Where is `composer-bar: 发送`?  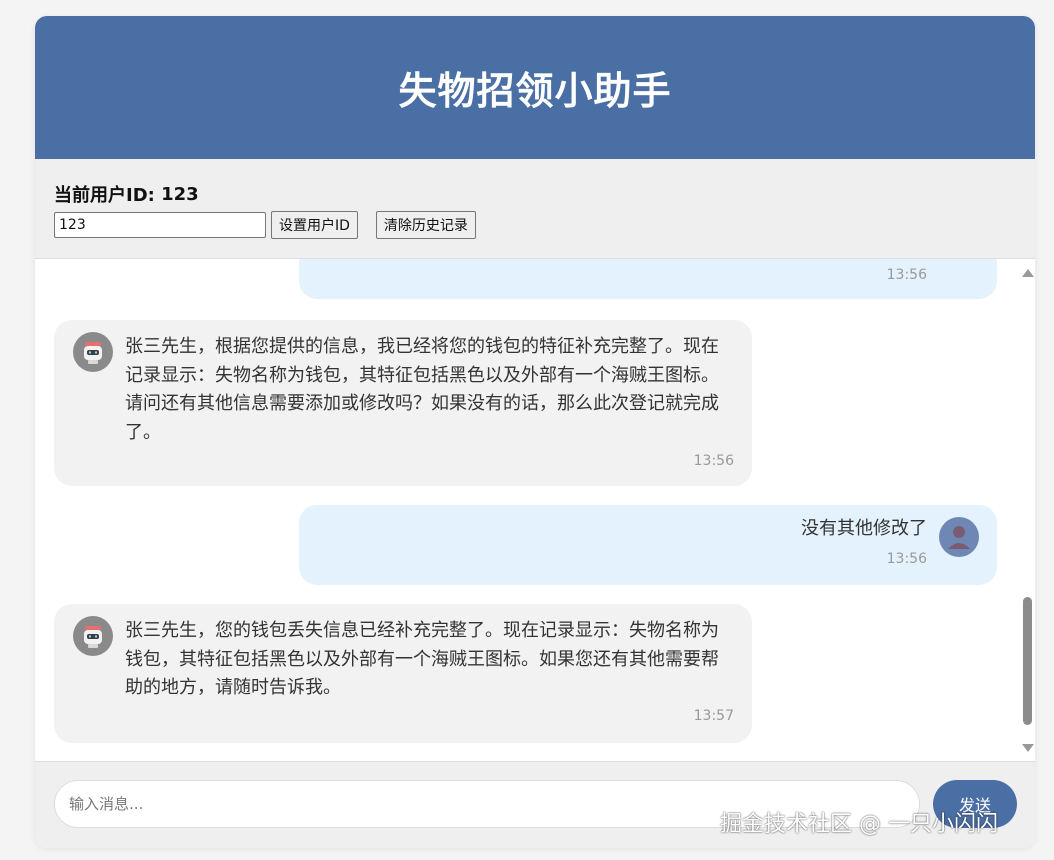 composer-bar: 发送 is located at coordinates (535, 804).